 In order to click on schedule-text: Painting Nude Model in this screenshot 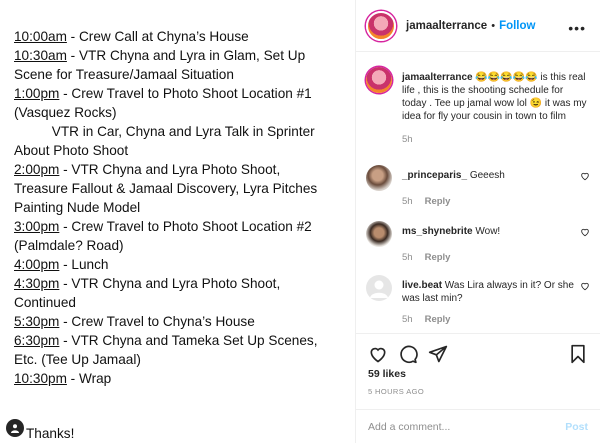, I will do `click(77, 207)`.